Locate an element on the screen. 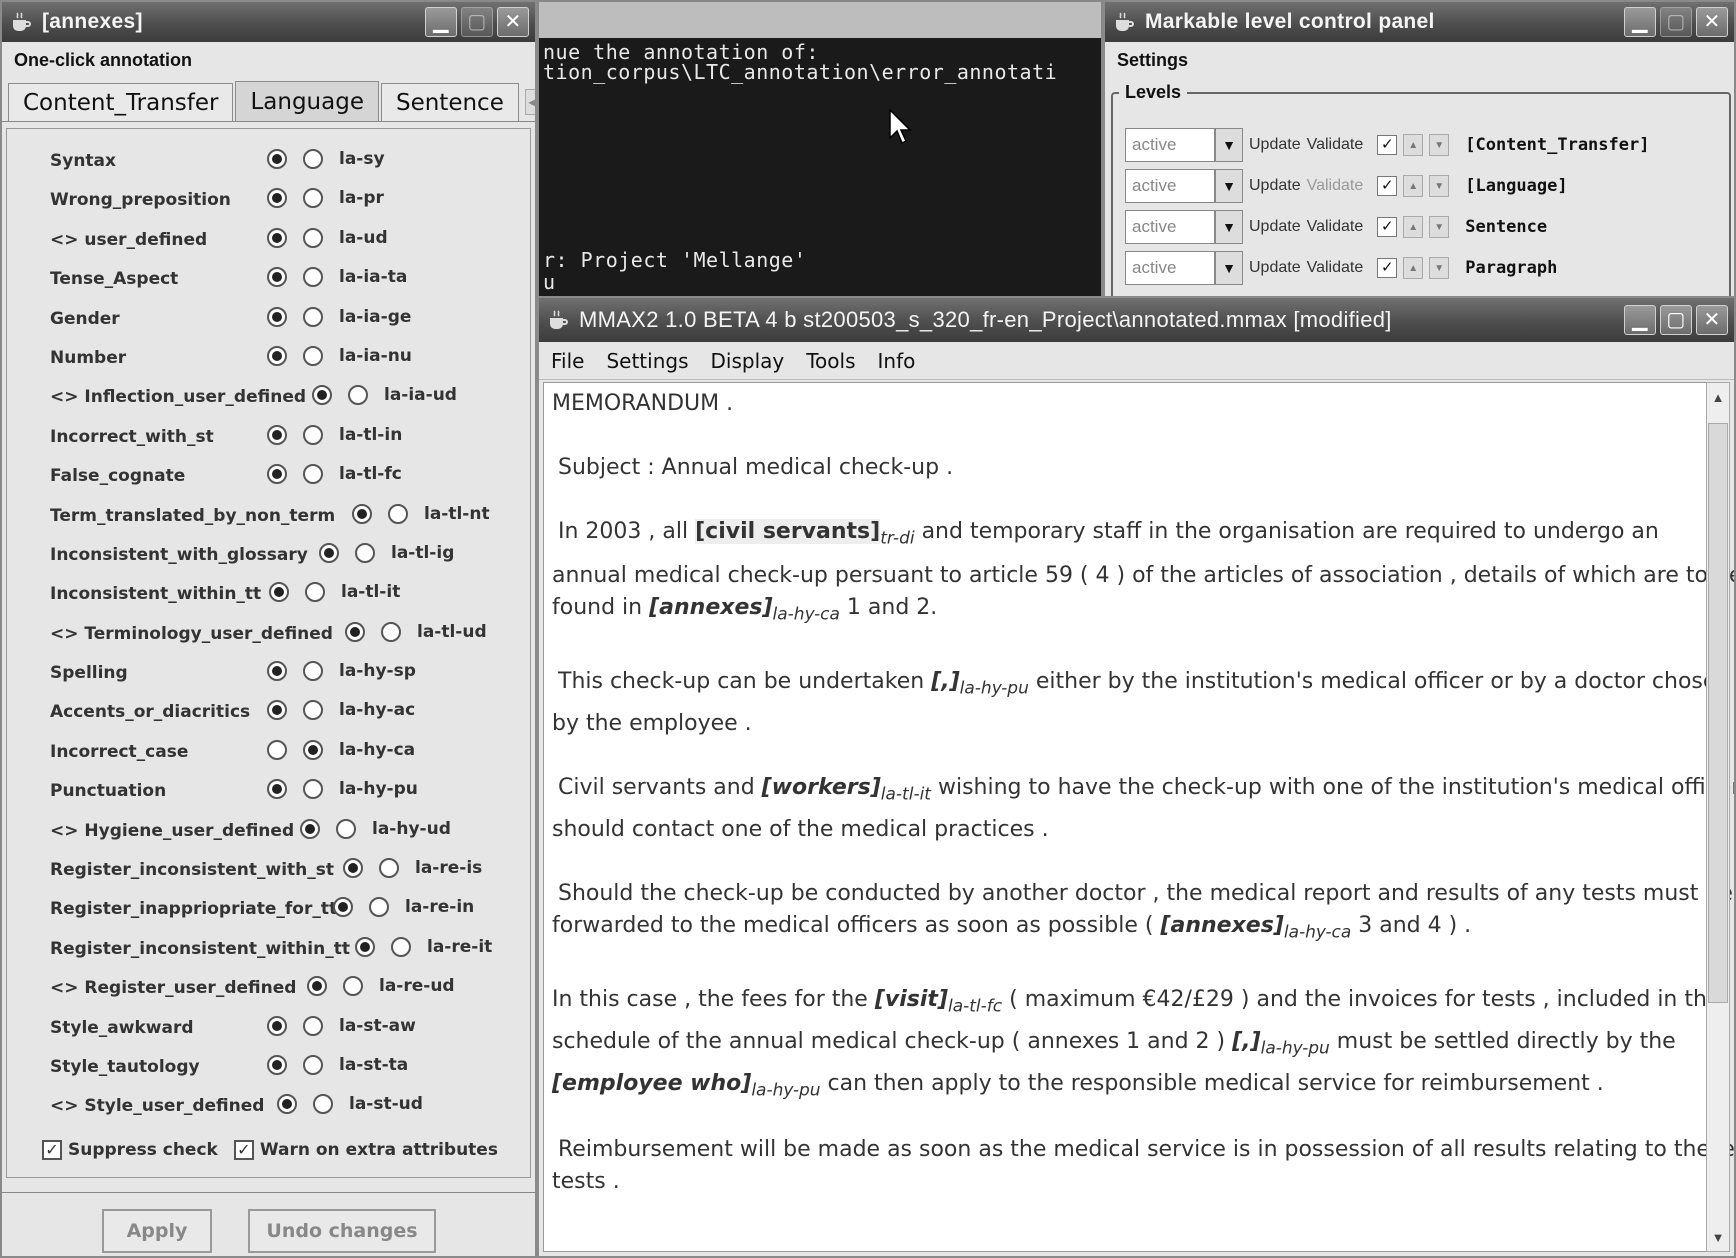 Image resolution: width=1736 pixels, height=1258 pixels. scroll-up-icon: ▲ is located at coordinates (1718, 397).